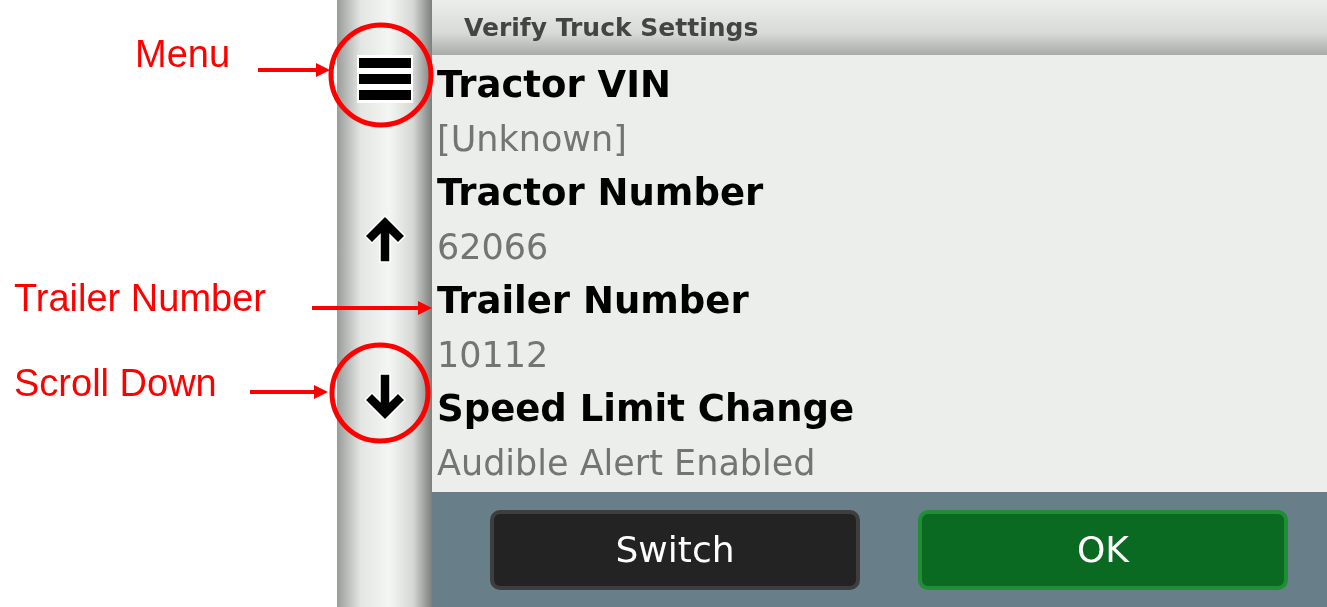  Describe the element at coordinates (294, 70) in the screenshot. I see `pointer-arrow` at that location.